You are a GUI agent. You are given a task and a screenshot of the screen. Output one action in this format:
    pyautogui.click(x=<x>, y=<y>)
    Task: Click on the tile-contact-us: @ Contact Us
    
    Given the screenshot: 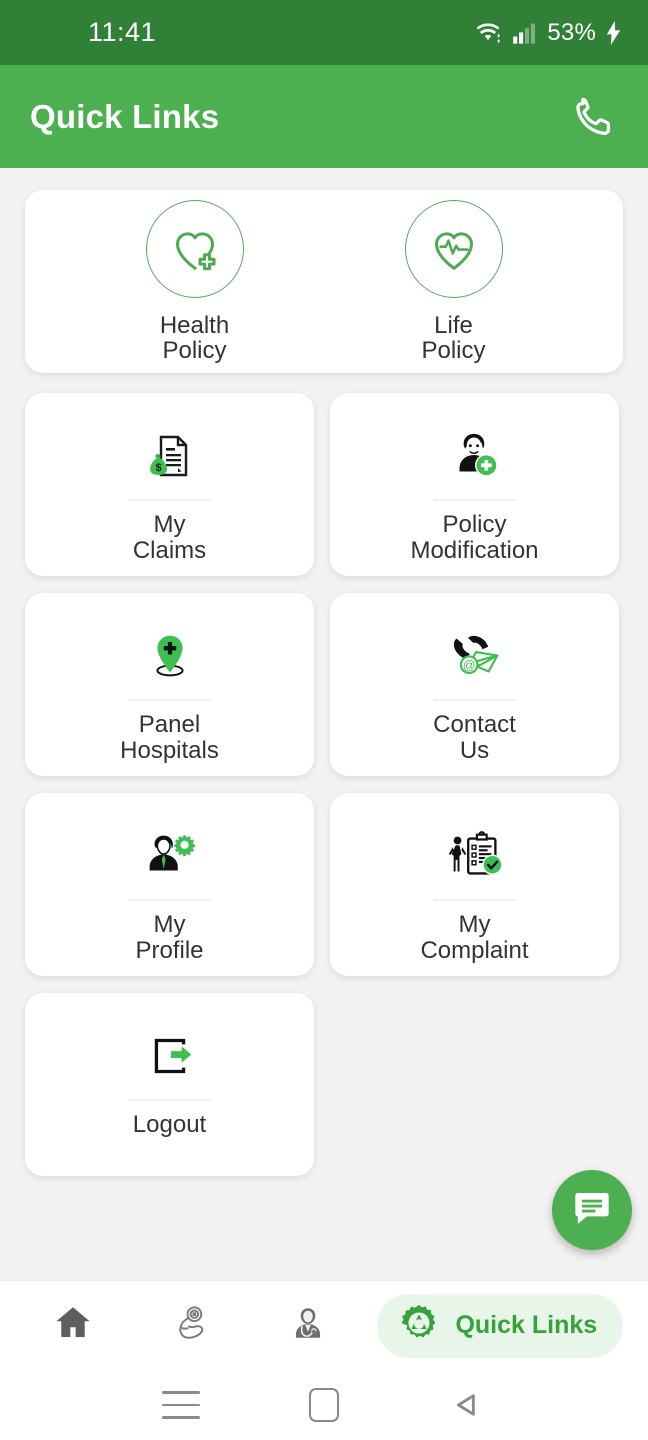 What is the action you would take?
    pyautogui.click(x=474, y=684)
    